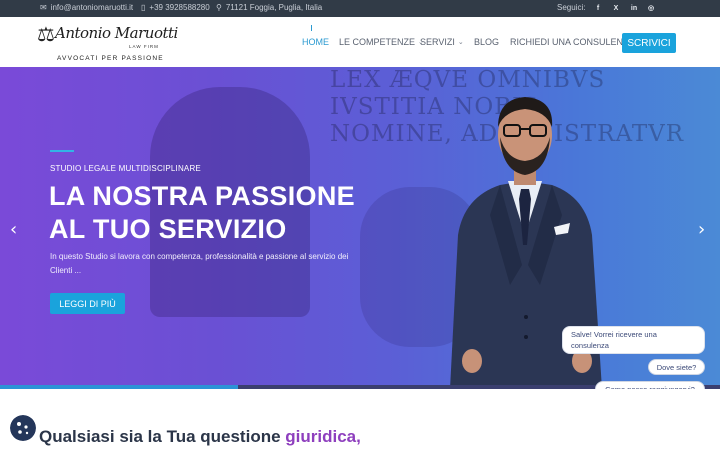 The image size is (720, 450). What do you see at coordinates (649, 43) in the screenshot?
I see `scrivici-button: SCRIVICI` at bounding box center [649, 43].